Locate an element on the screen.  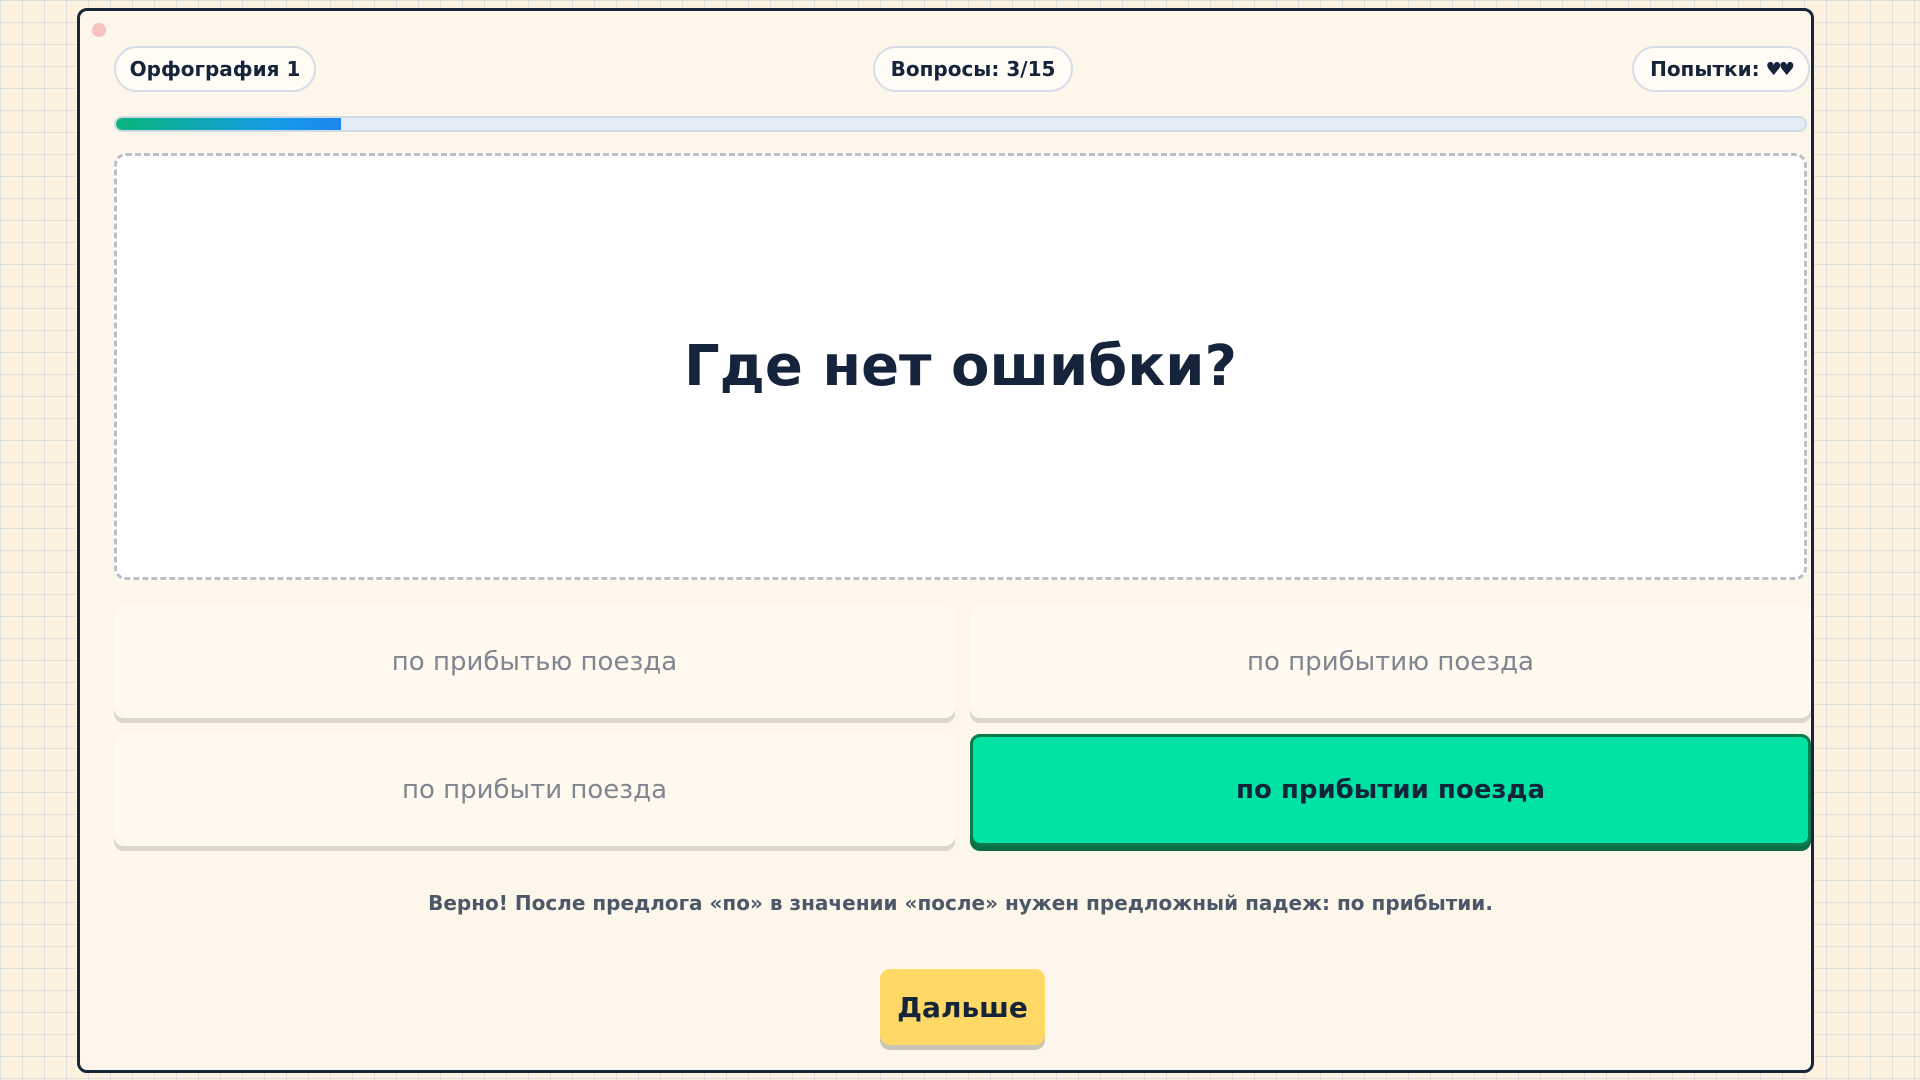
level-label: Орфография 1 is located at coordinates (215, 69).